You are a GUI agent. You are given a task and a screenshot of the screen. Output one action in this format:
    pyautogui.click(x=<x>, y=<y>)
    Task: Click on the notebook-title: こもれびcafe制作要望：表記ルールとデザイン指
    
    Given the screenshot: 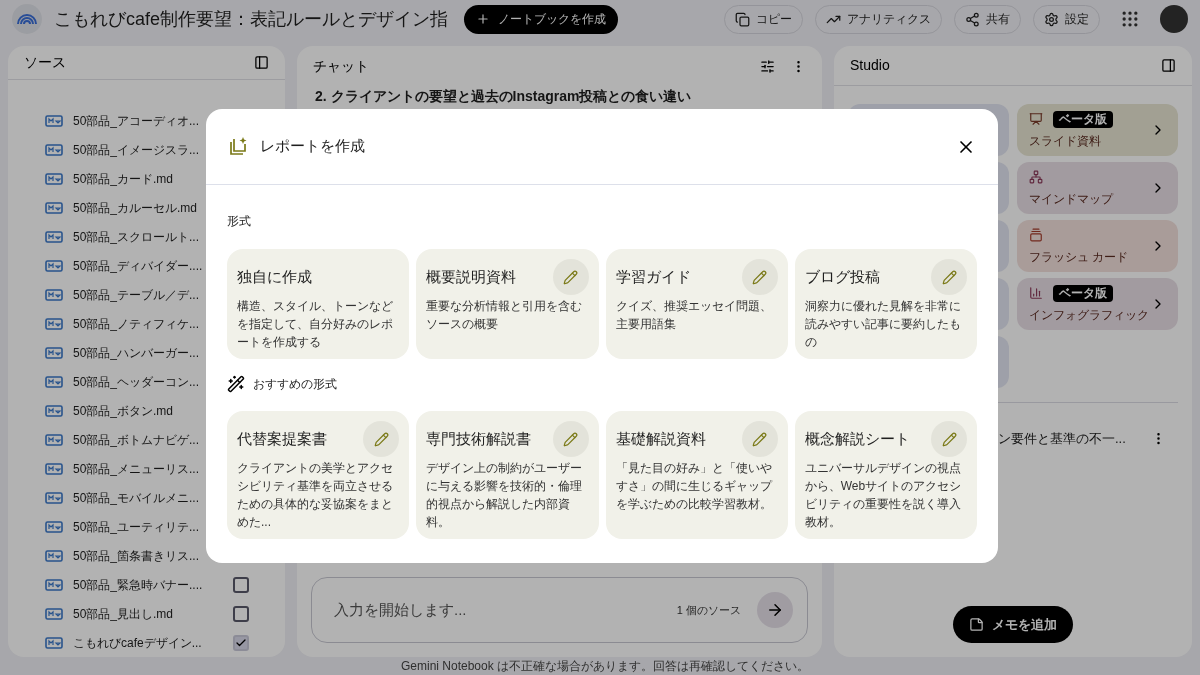 What is the action you would take?
    pyautogui.click(x=251, y=19)
    